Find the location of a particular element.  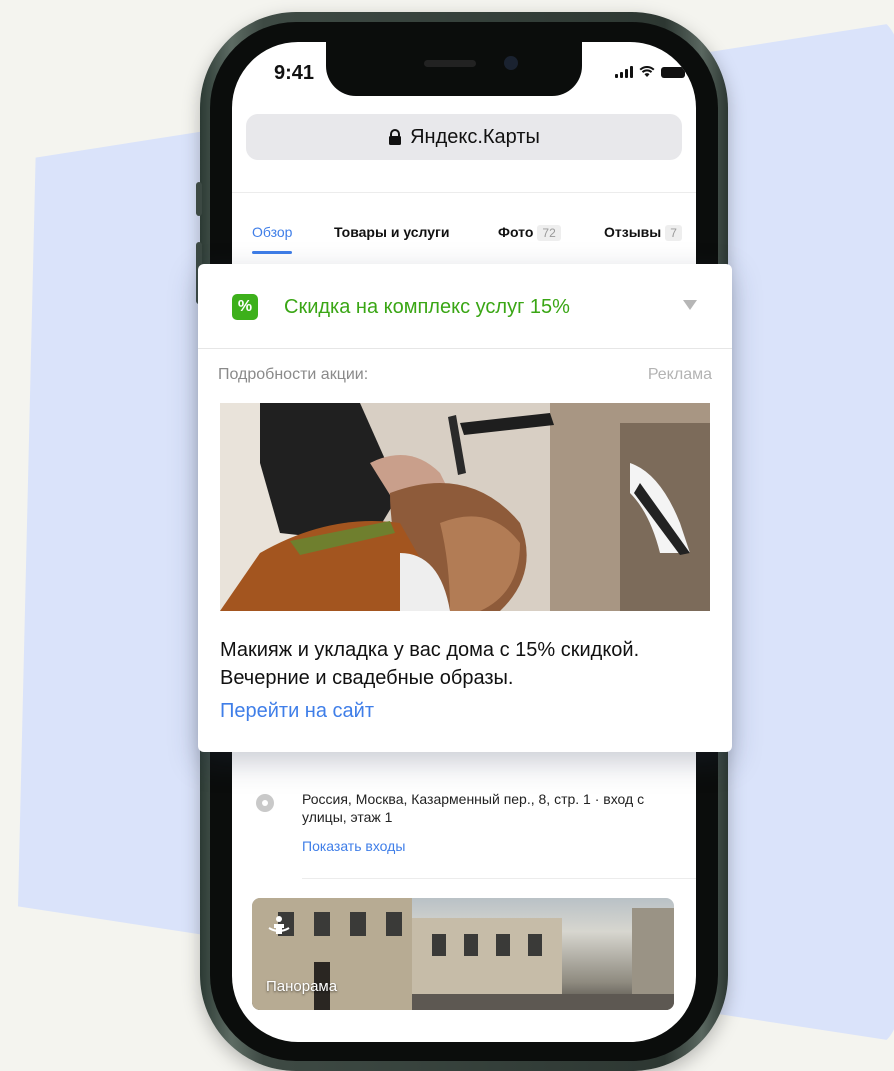

show-entries-link: Показать входы is located at coordinates (353, 846).